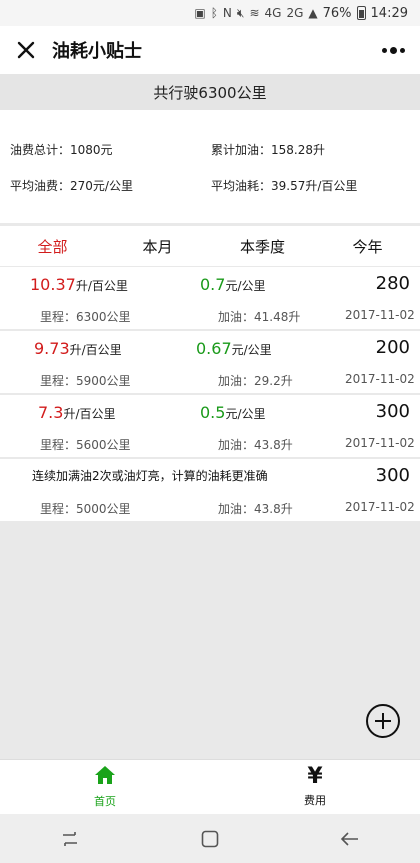  What do you see at coordinates (240, 12) in the screenshot?
I see `mute-icon: 🔇︎` at bounding box center [240, 12].